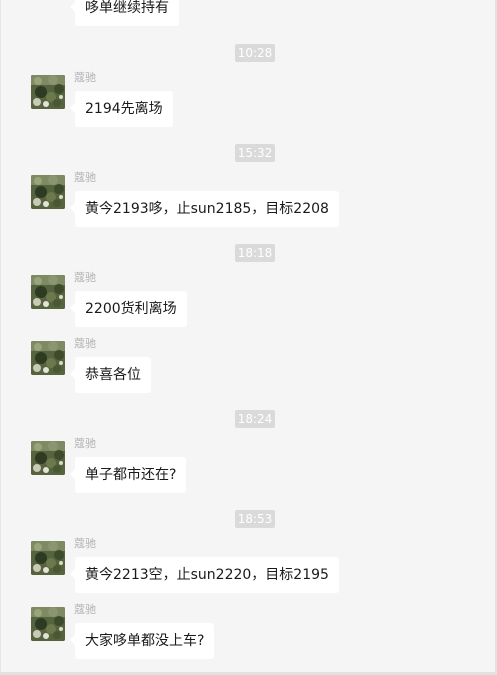 The image size is (497, 675). I want to click on timestamp: 18:18, so click(255, 253).